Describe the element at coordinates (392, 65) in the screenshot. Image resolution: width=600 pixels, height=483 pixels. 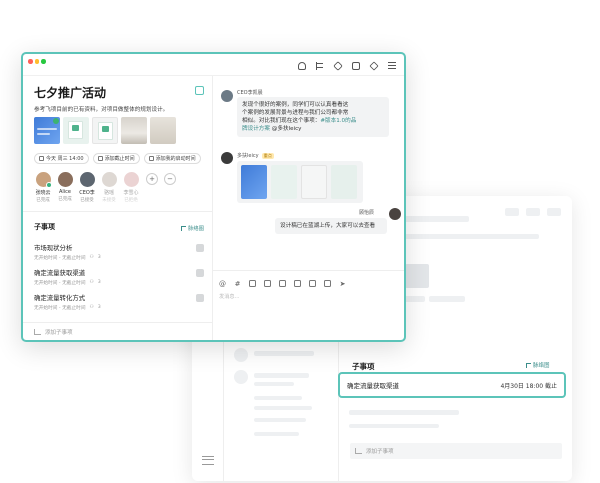
I see `more-menu-icon` at that location.